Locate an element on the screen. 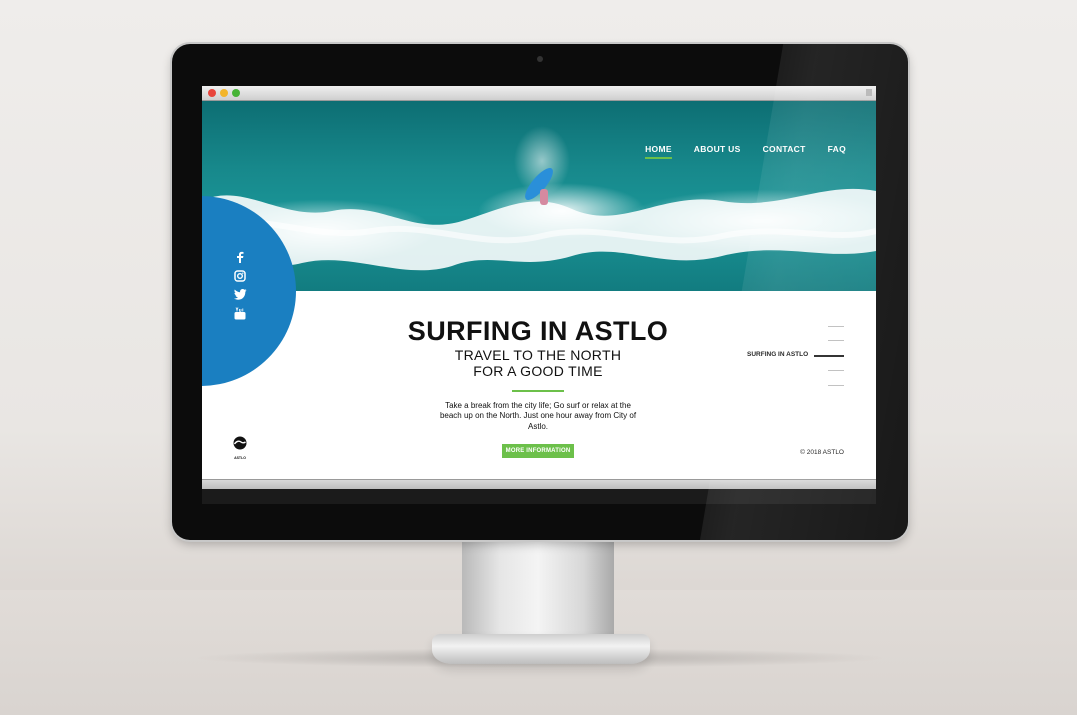  browser-titlebar is located at coordinates (539, 93).